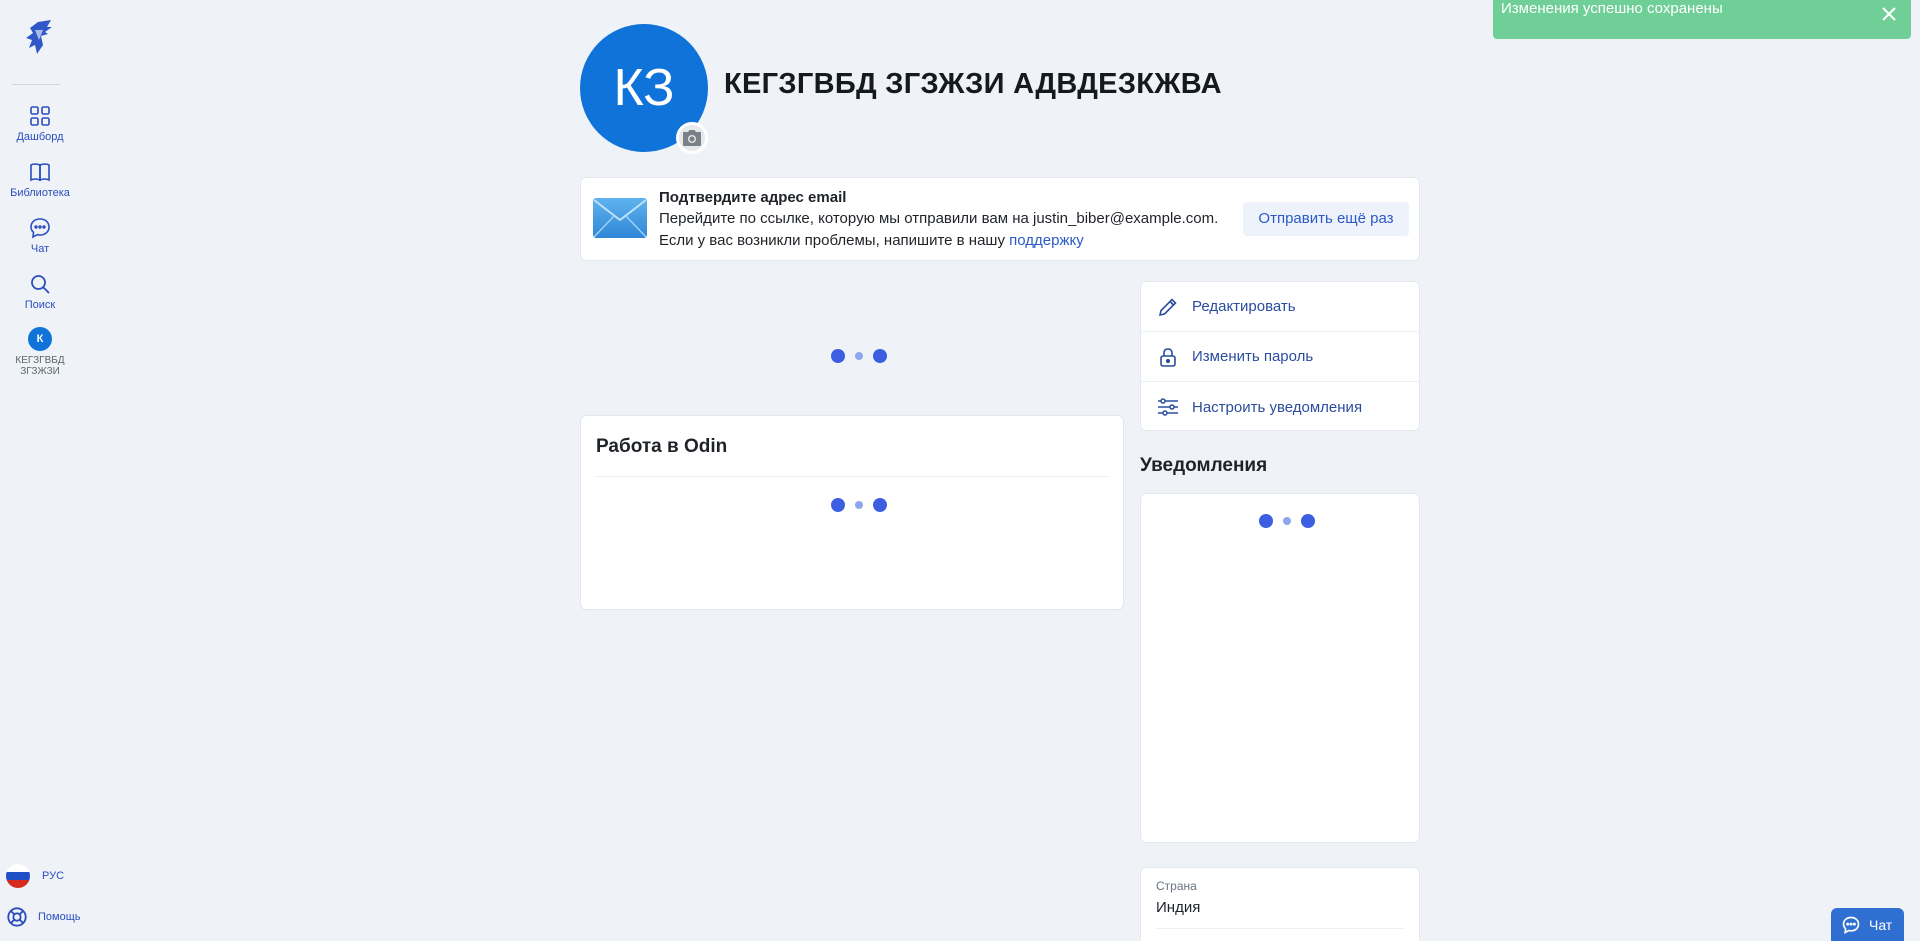 Image resolution: width=1920 pixels, height=941 pixels. Describe the element at coordinates (36, 84) in the screenshot. I see `sidebar-divider` at that location.